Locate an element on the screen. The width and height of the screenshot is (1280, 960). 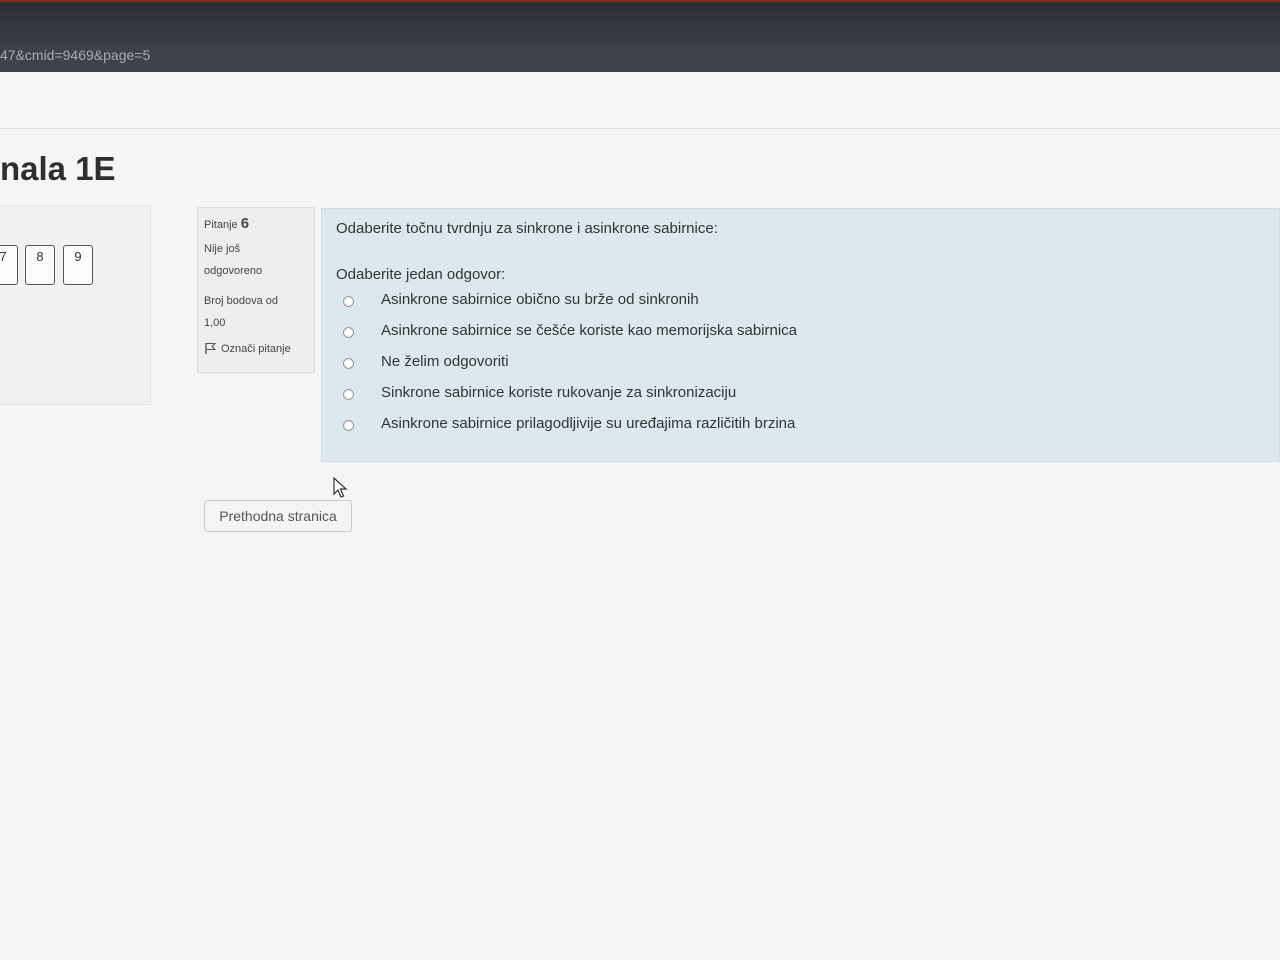
question-state-line2: odgovoreno is located at coordinates (233, 271).